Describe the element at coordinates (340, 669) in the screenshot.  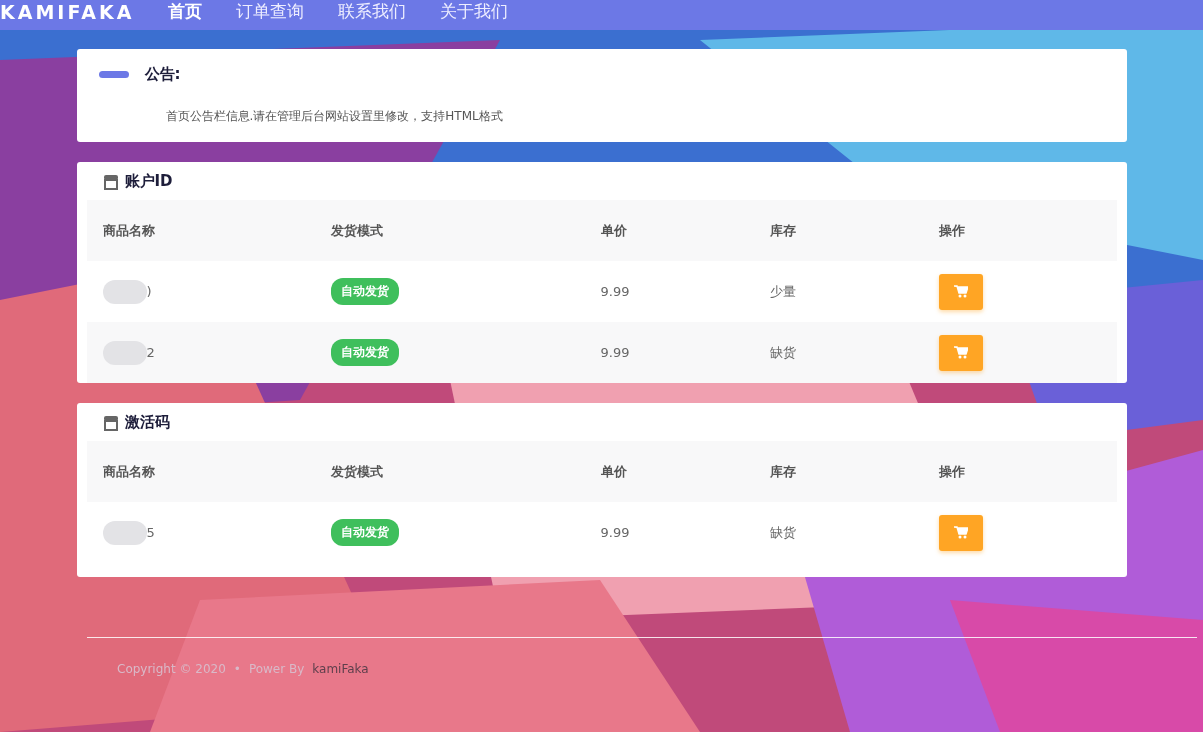
I see `footer-link: kamiFaka` at that location.